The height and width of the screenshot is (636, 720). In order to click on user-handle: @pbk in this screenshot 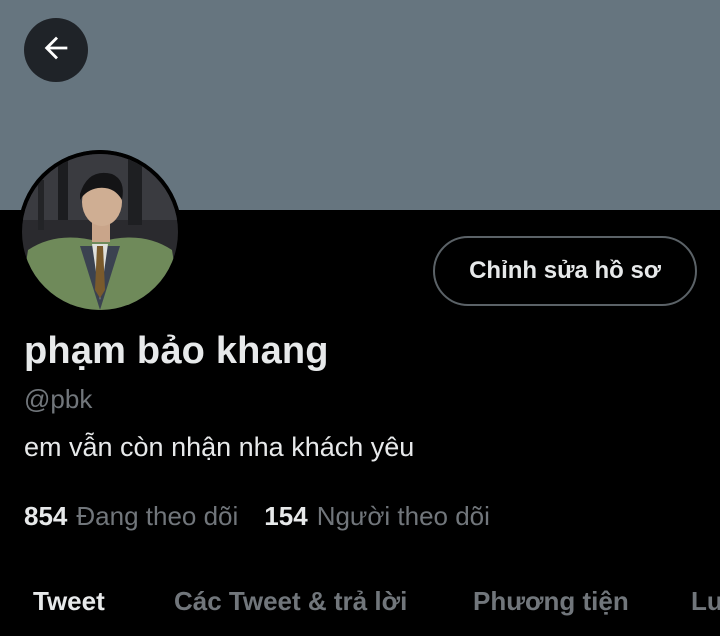, I will do `click(58, 399)`.